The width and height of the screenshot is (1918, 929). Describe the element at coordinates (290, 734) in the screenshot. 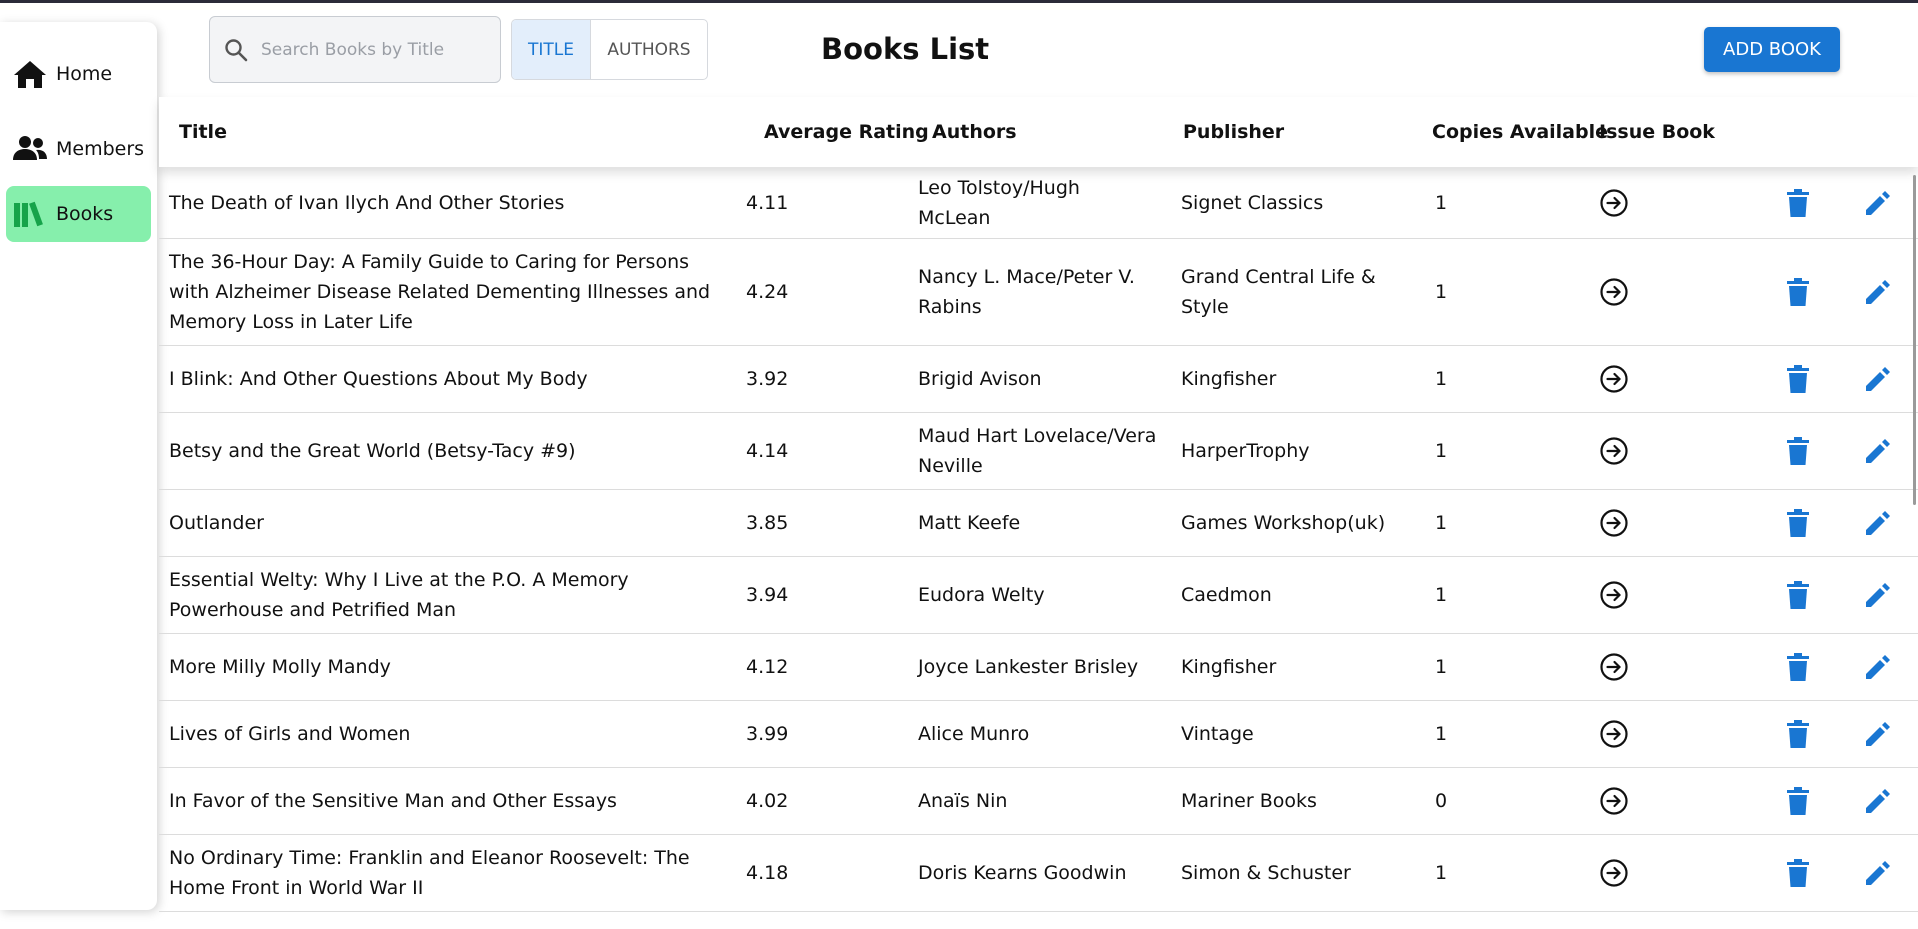

I see `book-title: Lives of Girls and Women` at that location.